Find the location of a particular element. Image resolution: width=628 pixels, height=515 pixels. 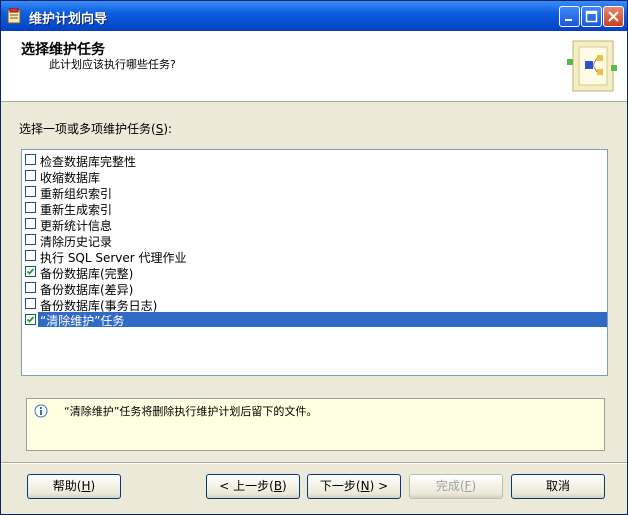

task-list-item: 备份数据库(差异) is located at coordinates (314, 288).